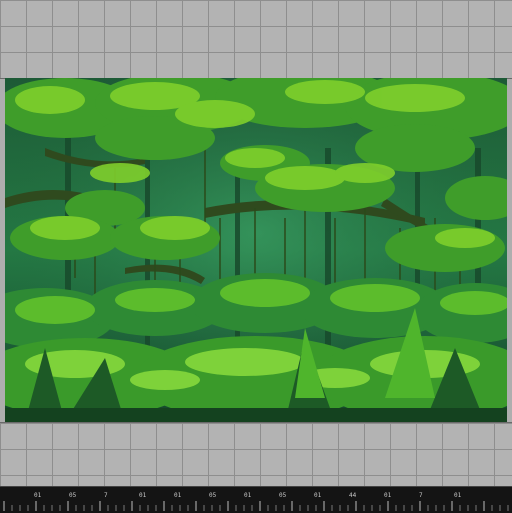  I want to click on ruler-label: 44, so click(353, 495).